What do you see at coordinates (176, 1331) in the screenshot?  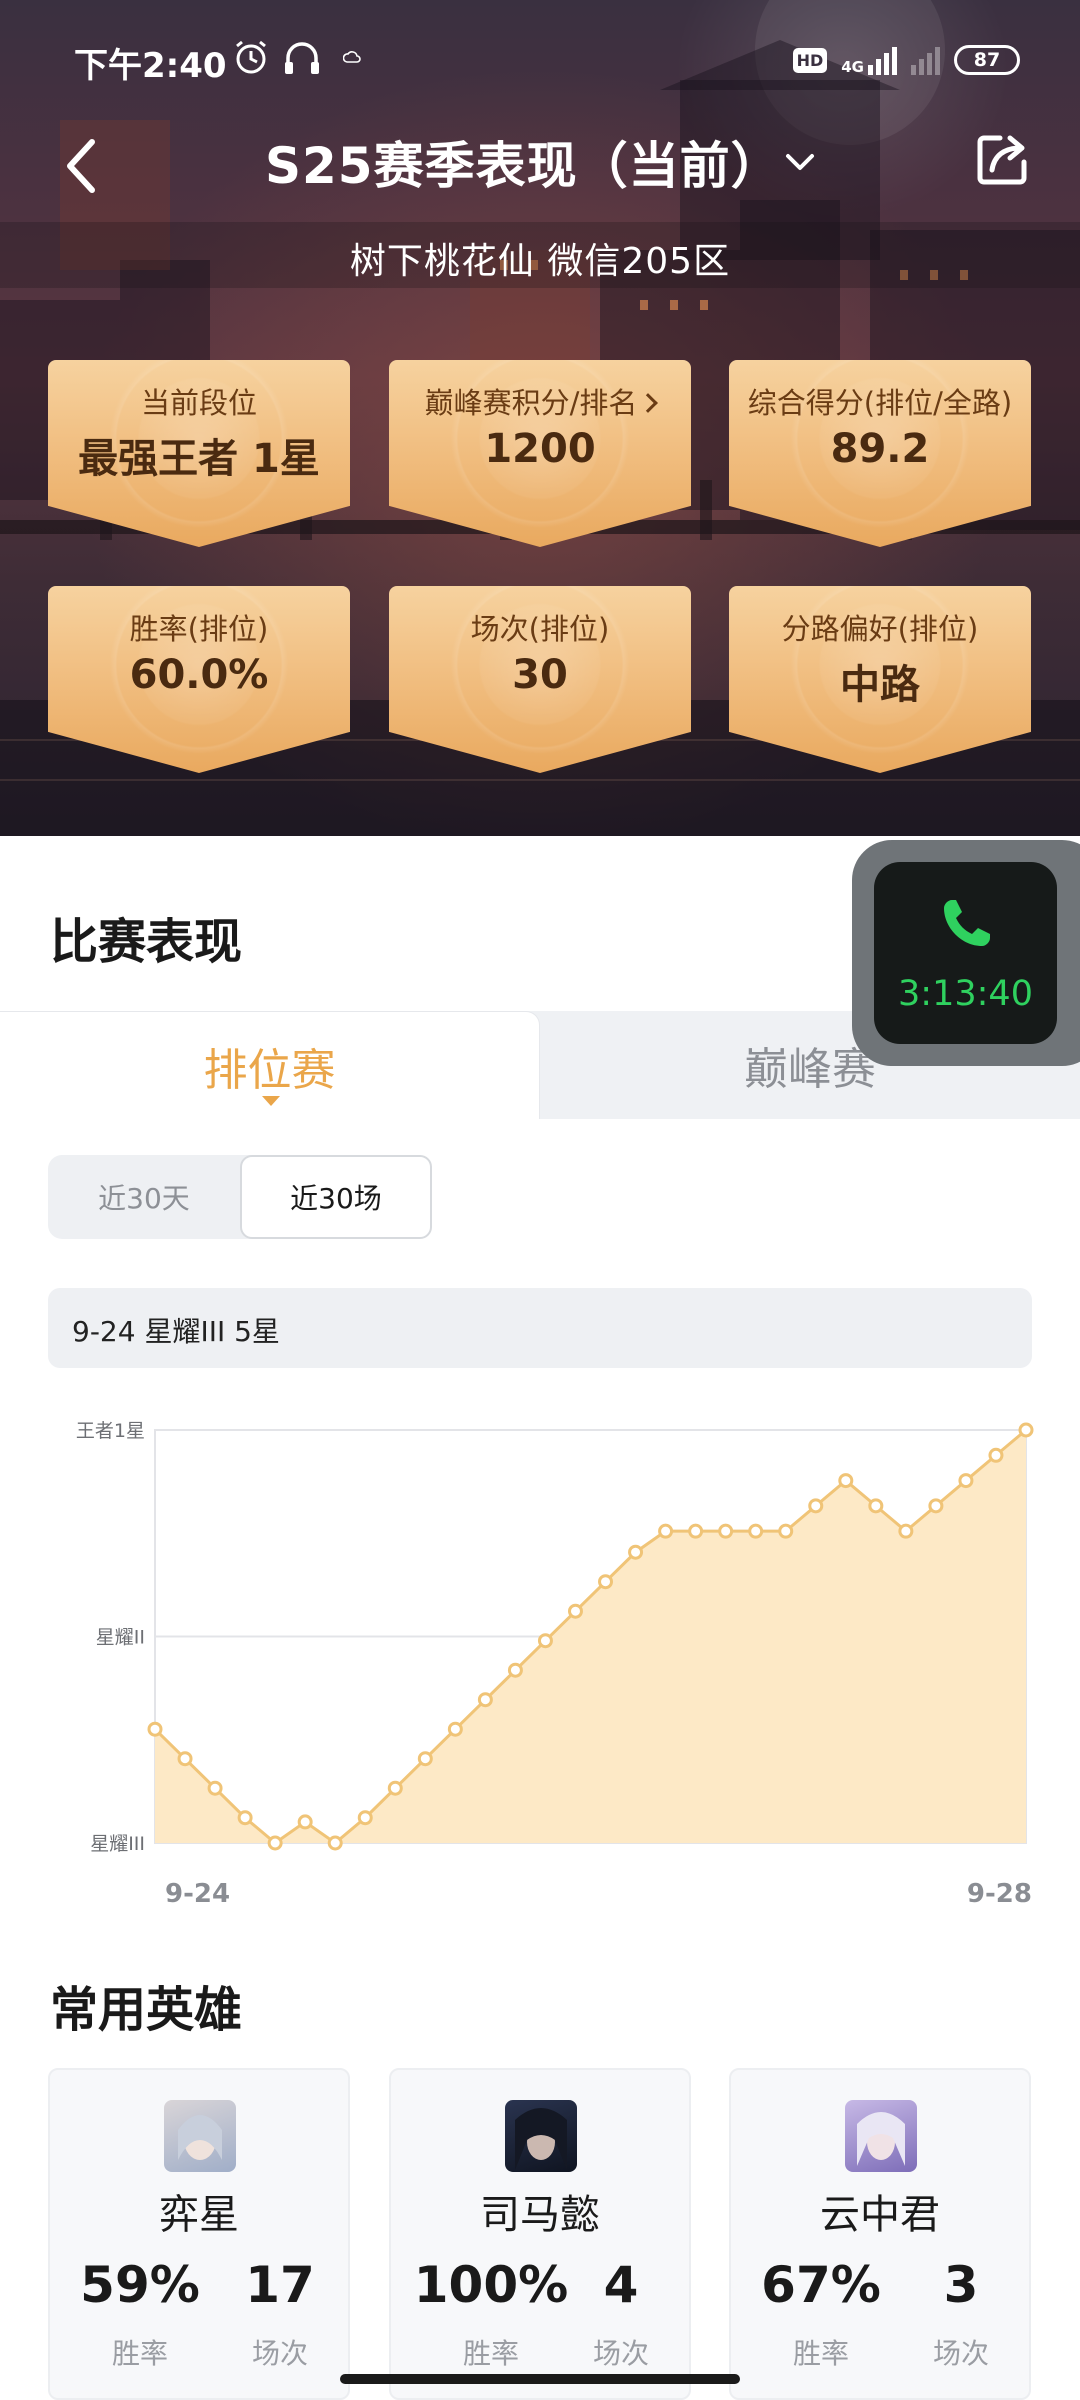 I see `selected-point-info: 9-24 星耀III 5星` at bounding box center [176, 1331].